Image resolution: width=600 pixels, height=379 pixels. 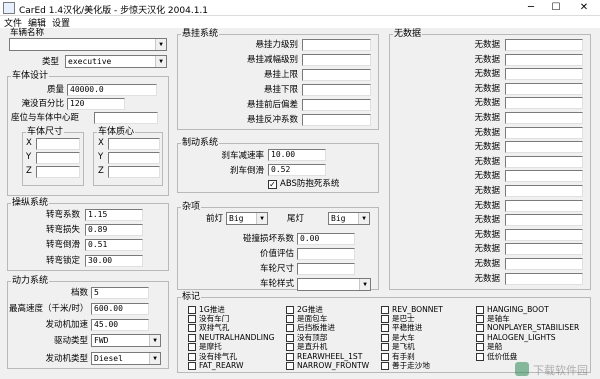 I want to click on price-field, so click(x=326, y=254).